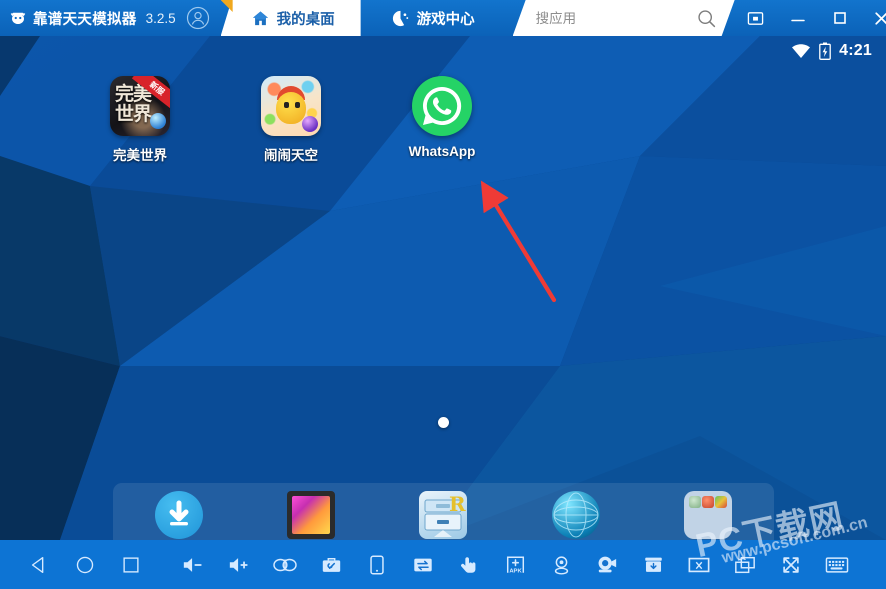  I want to click on browser-icon, so click(575, 515).